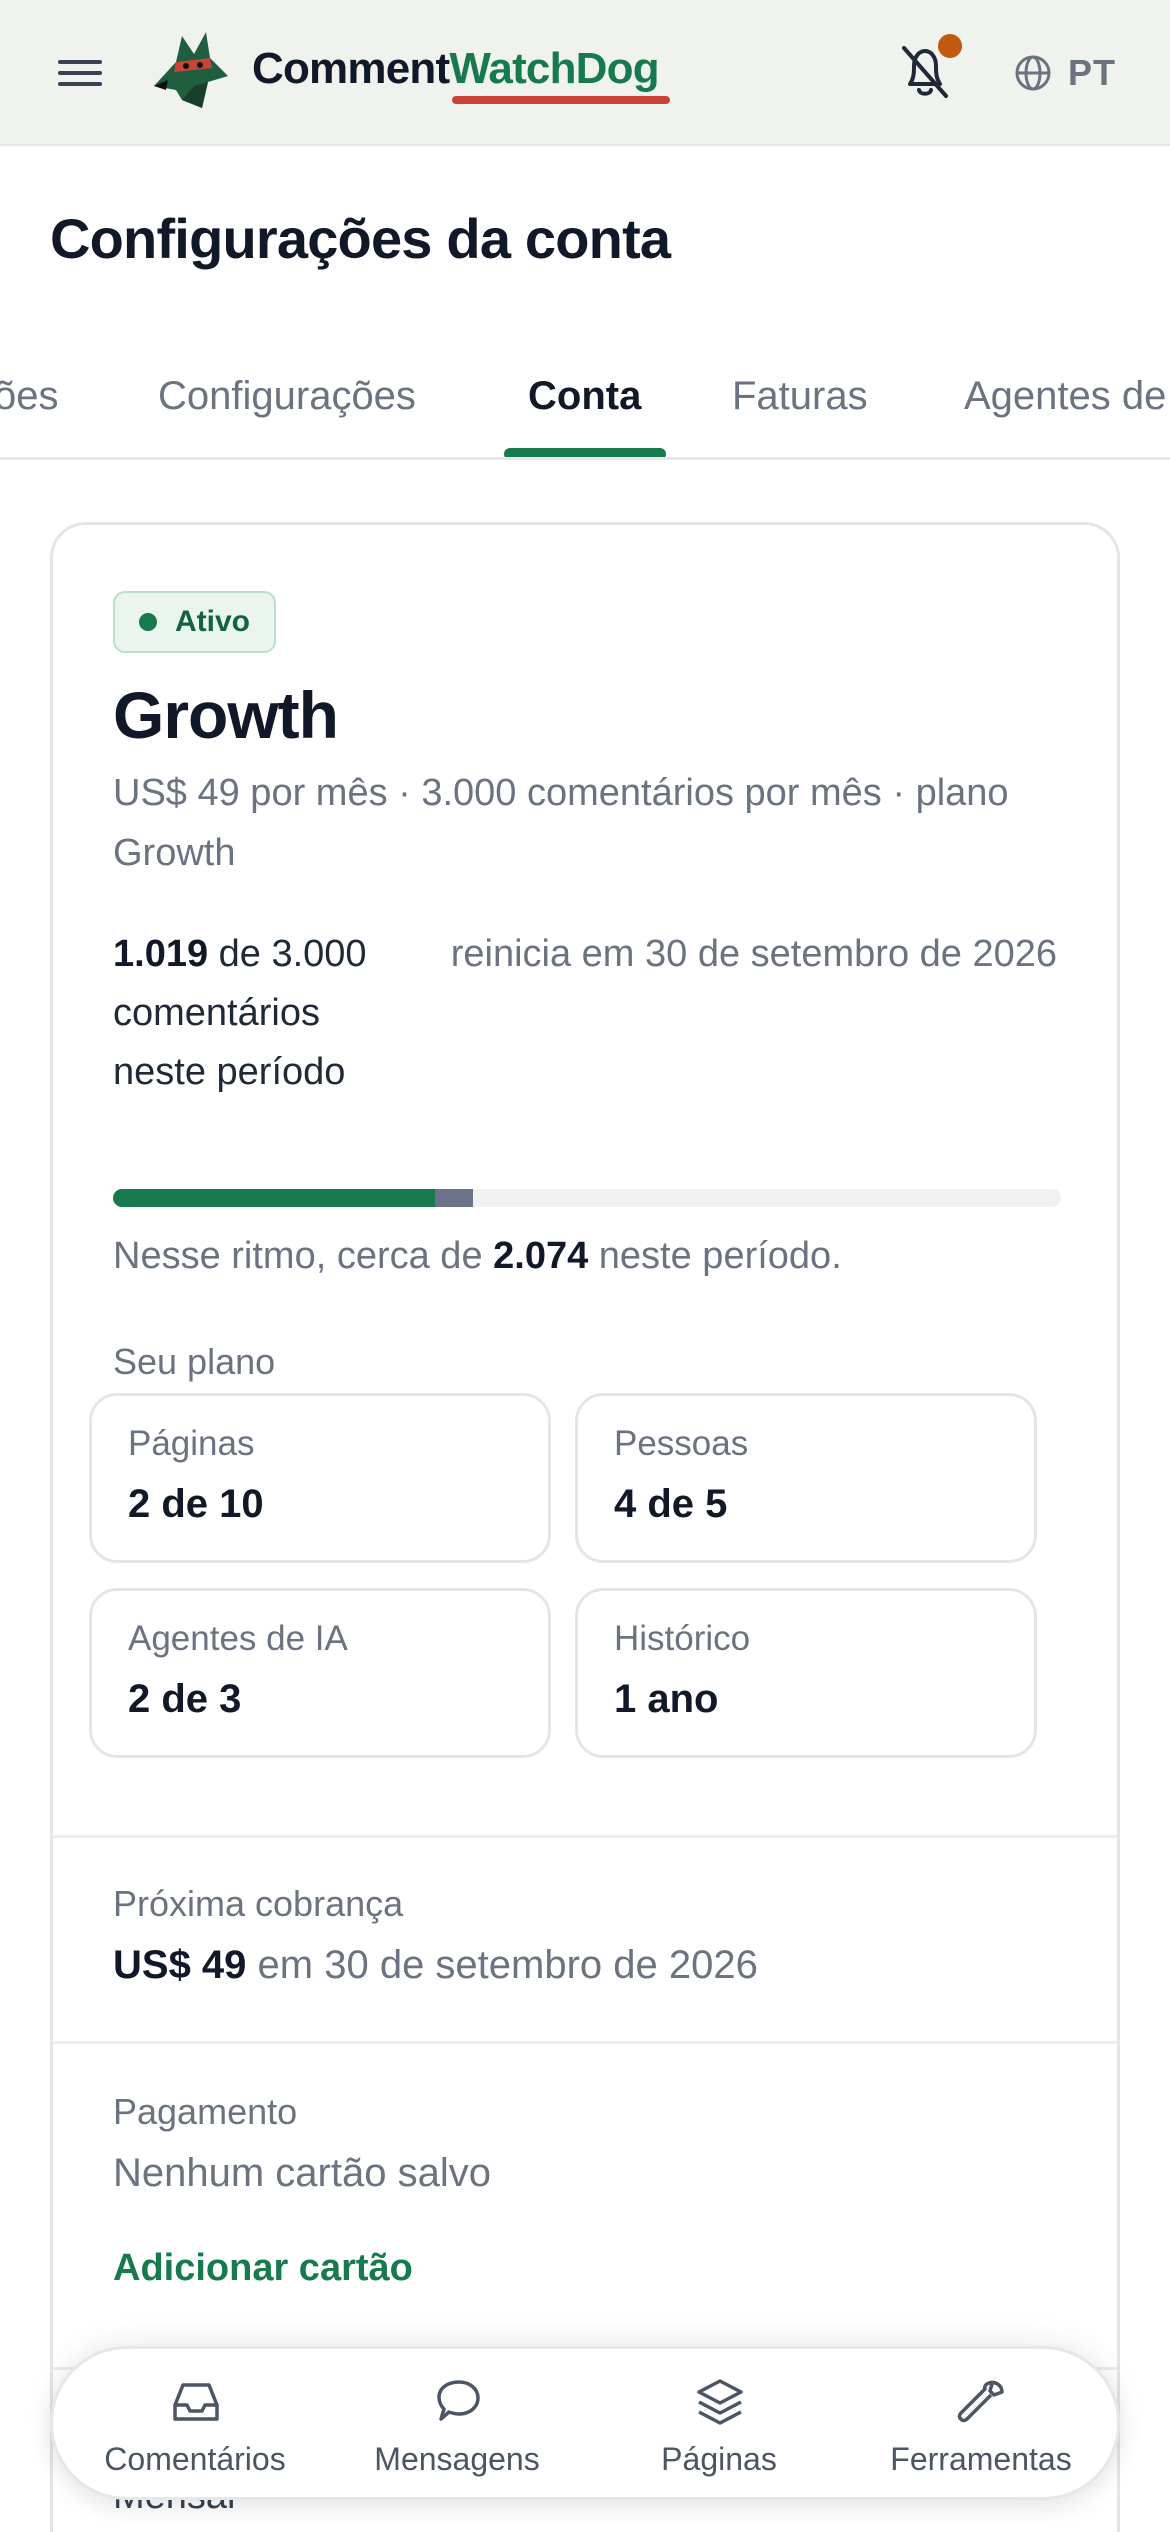  I want to click on tile-value: 2 de 3, so click(185, 1699).